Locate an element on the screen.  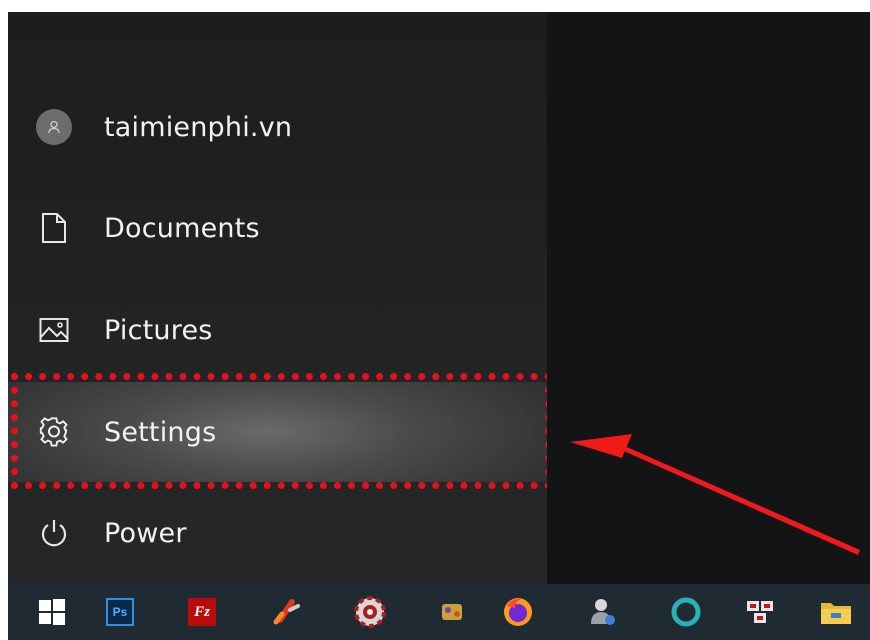
pictures-icon is located at coordinates (54, 330).